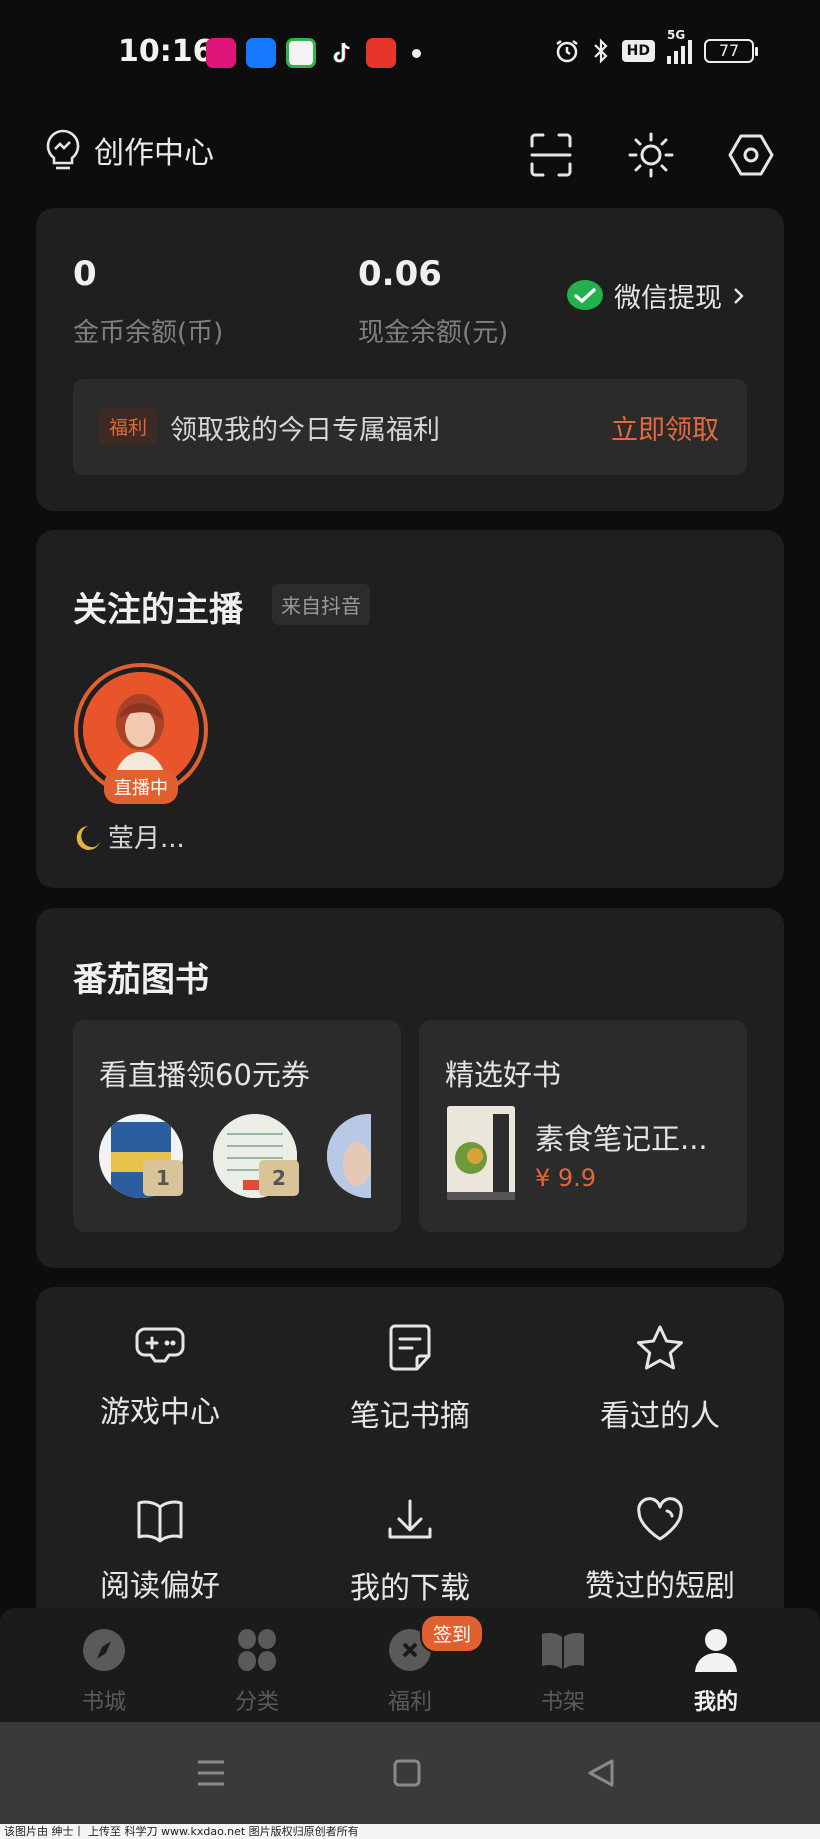 The image size is (820, 1839). I want to click on compass-icon, so click(104, 1650).